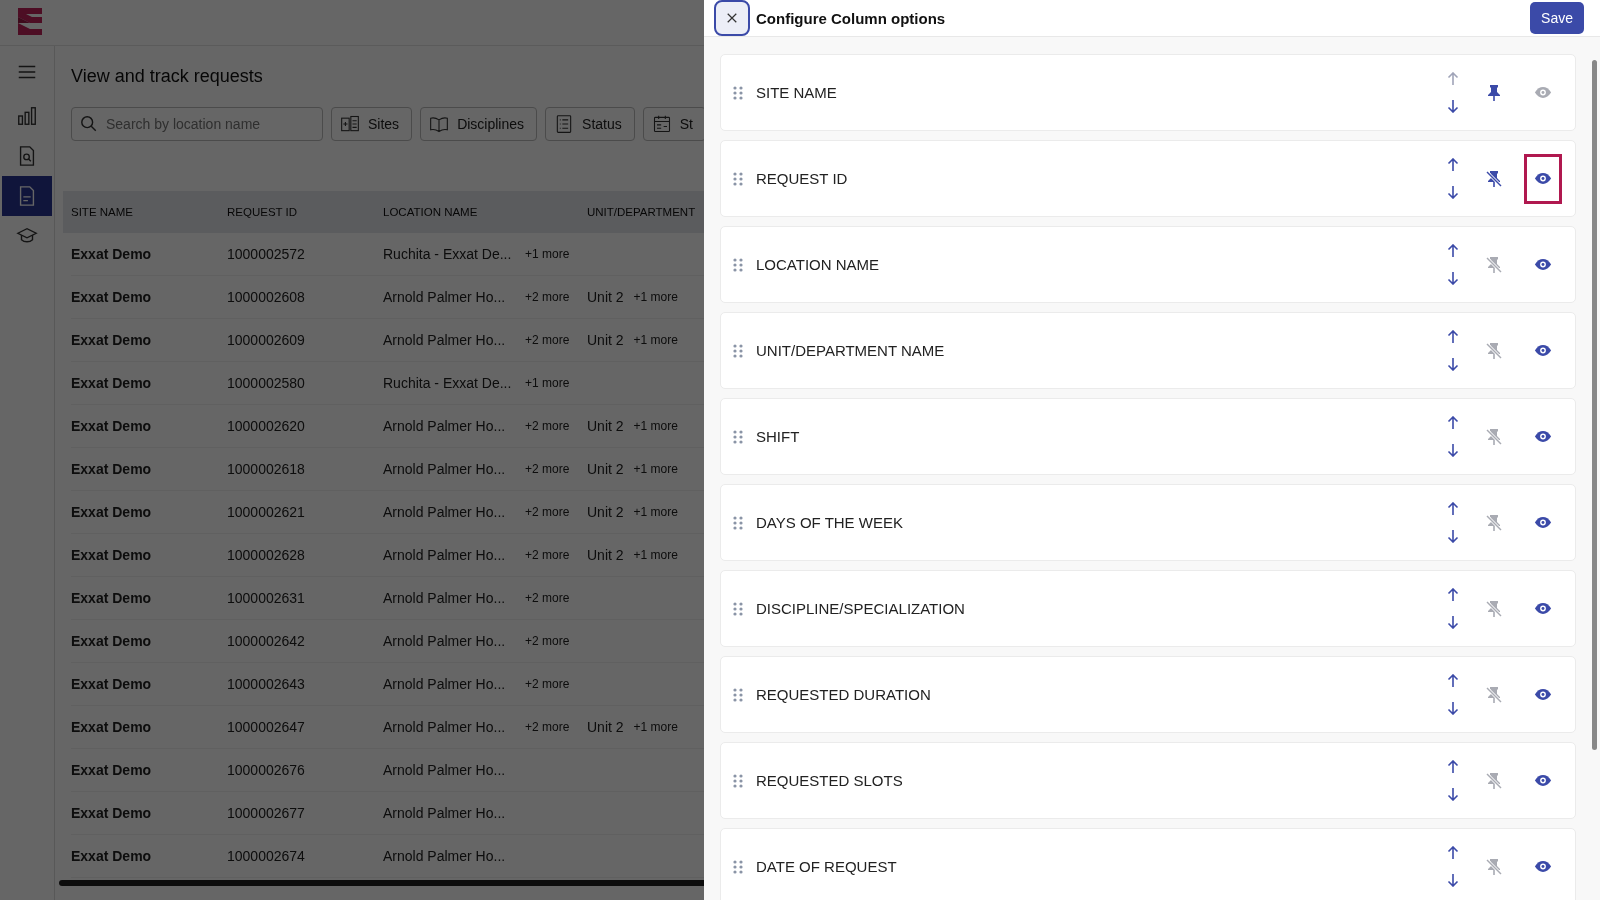 This screenshot has width=1600, height=900. Describe the element at coordinates (818, 264) in the screenshot. I see `column-name: LOCATION NAME` at that location.